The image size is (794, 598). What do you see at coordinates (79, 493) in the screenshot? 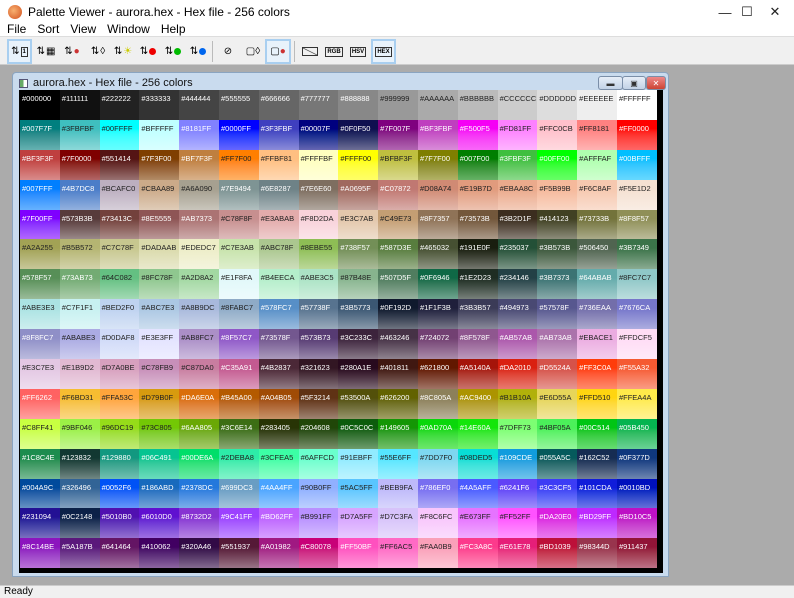
I see `color-swatch: #326496` at bounding box center [79, 493].